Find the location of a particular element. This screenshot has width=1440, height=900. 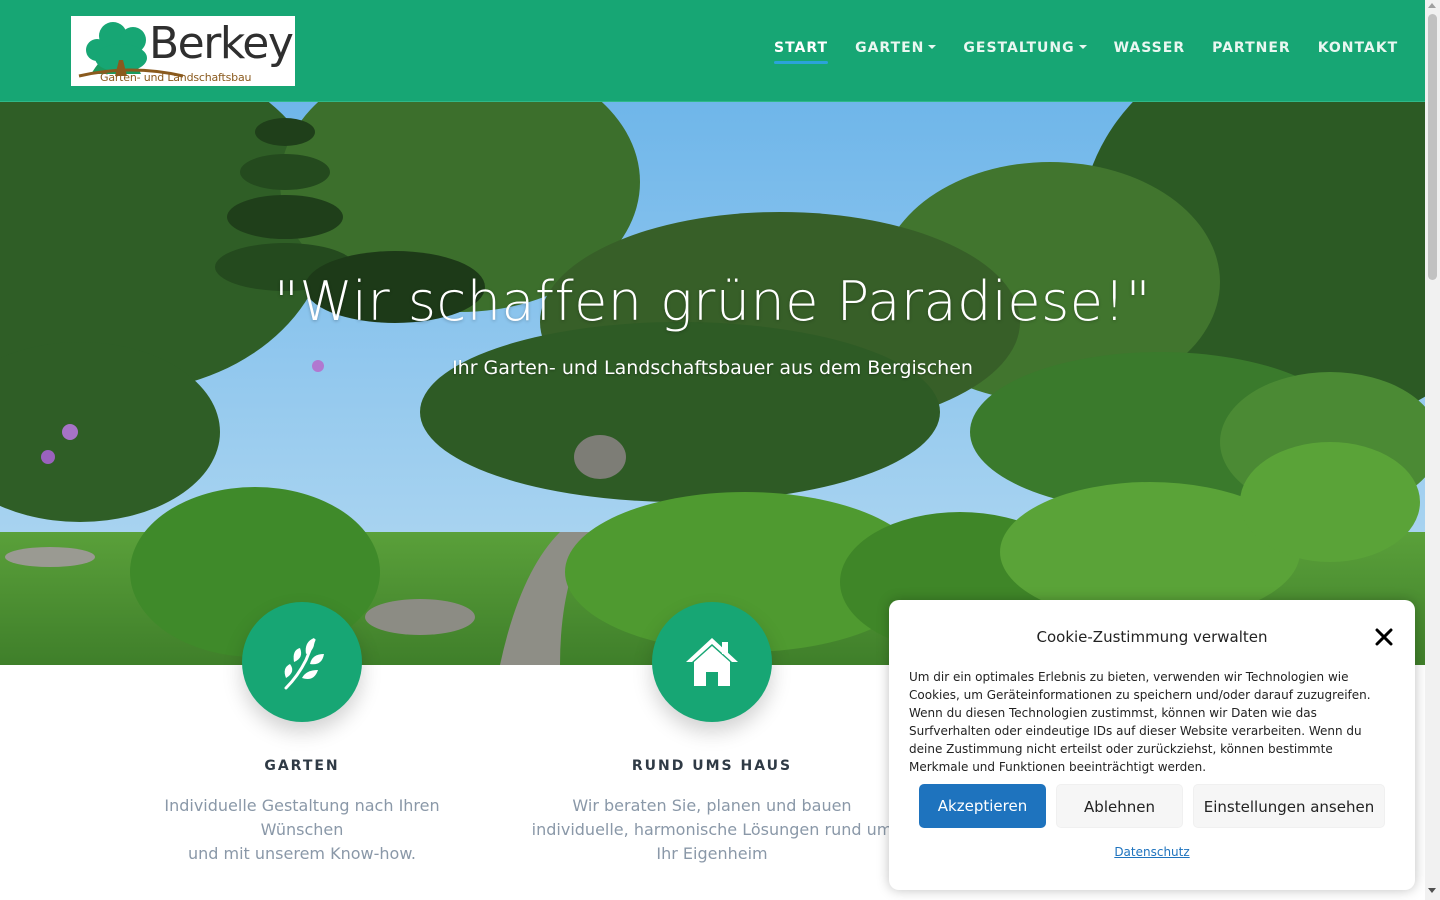

home-icon is located at coordinates (712, 662).